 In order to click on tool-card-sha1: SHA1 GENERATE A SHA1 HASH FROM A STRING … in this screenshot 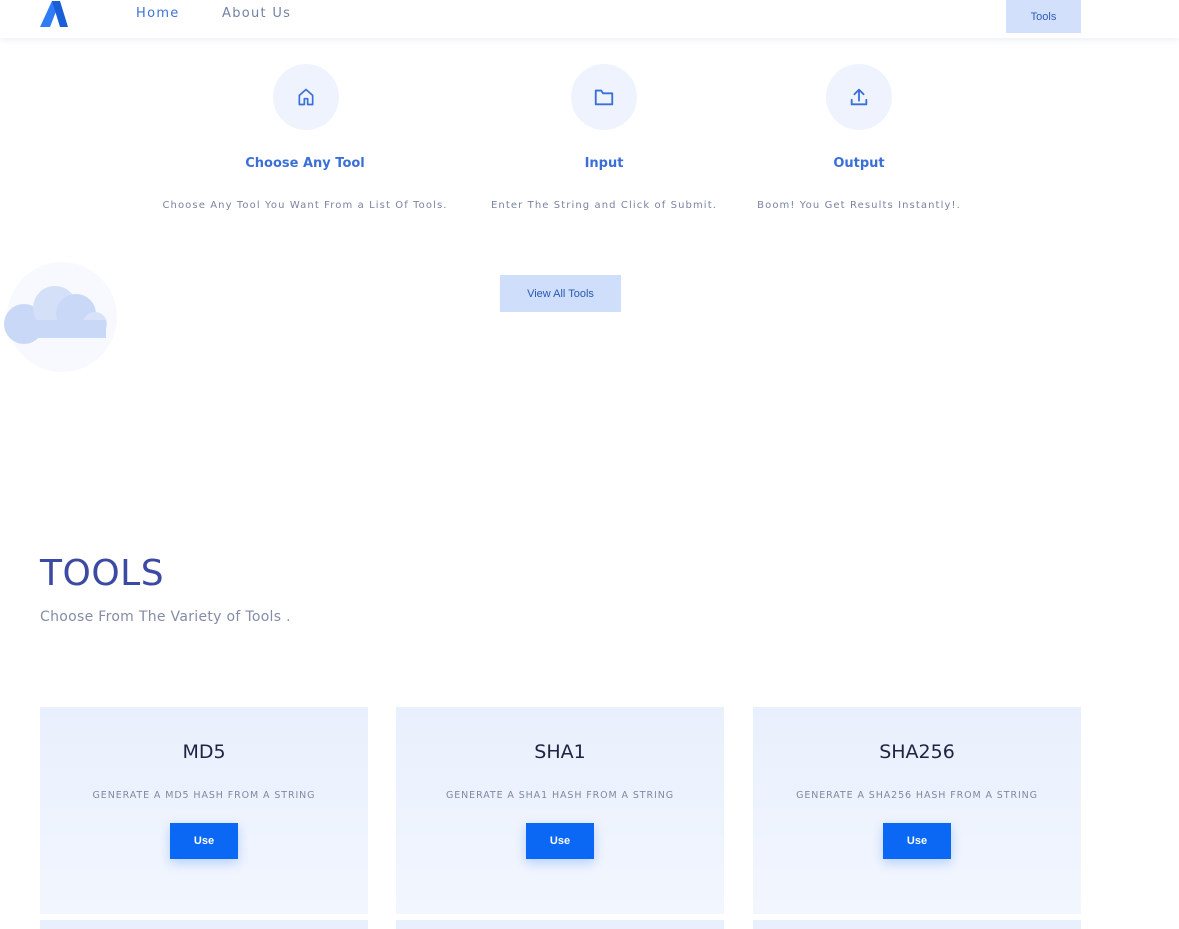, I will do `click(560, 810)`.